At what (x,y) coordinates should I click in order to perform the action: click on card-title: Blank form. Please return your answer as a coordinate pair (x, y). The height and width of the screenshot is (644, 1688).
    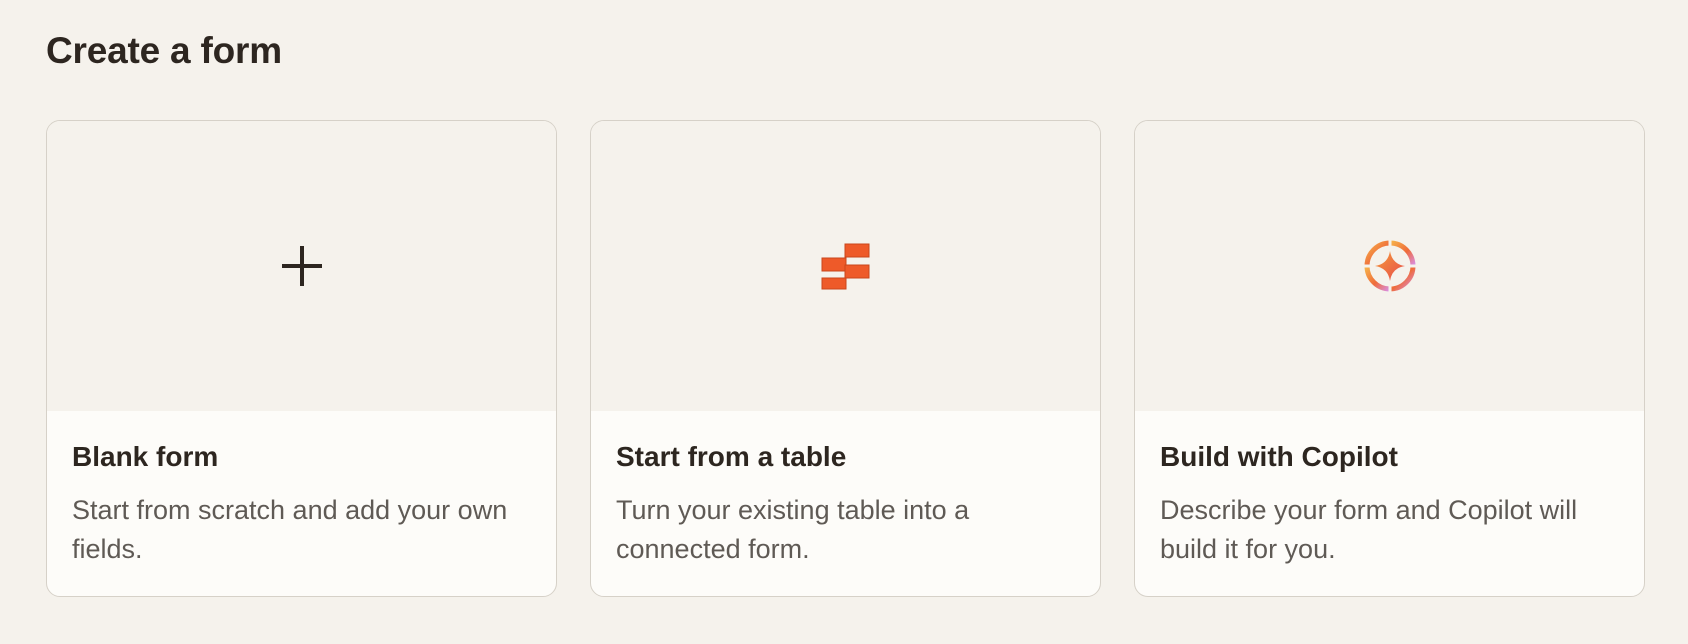
    Looking at the image, I should click on (145, 456).